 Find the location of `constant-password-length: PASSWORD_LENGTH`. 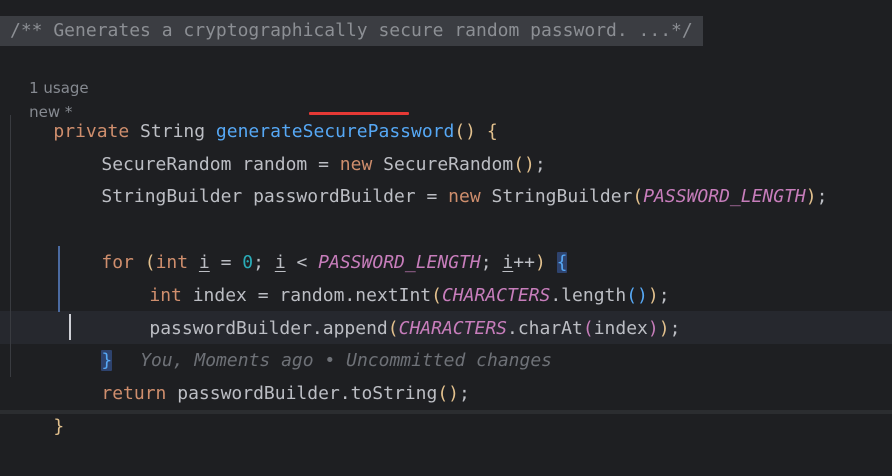

constant-password-length: PASSWORD_LENGTH is located at coordinates (724, 196).